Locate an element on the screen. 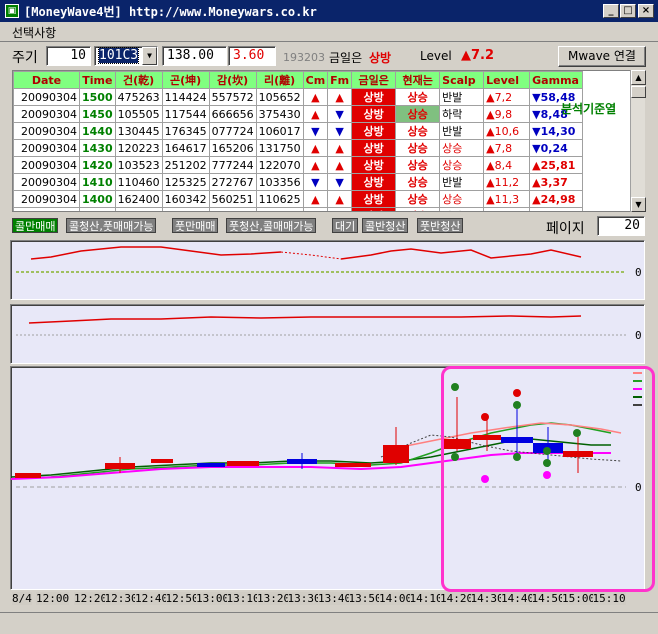 The height and width of the screenshot is (634, 658). code-select: 101C3 ▼ is located at coordinates (126, 56).